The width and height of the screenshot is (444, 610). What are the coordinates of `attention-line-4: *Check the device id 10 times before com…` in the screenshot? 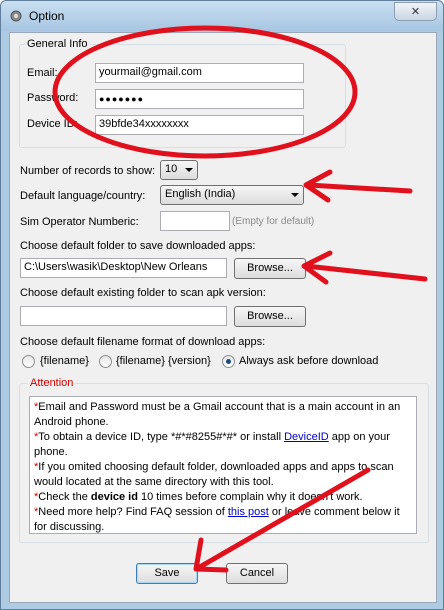 It's located at (198, 497).